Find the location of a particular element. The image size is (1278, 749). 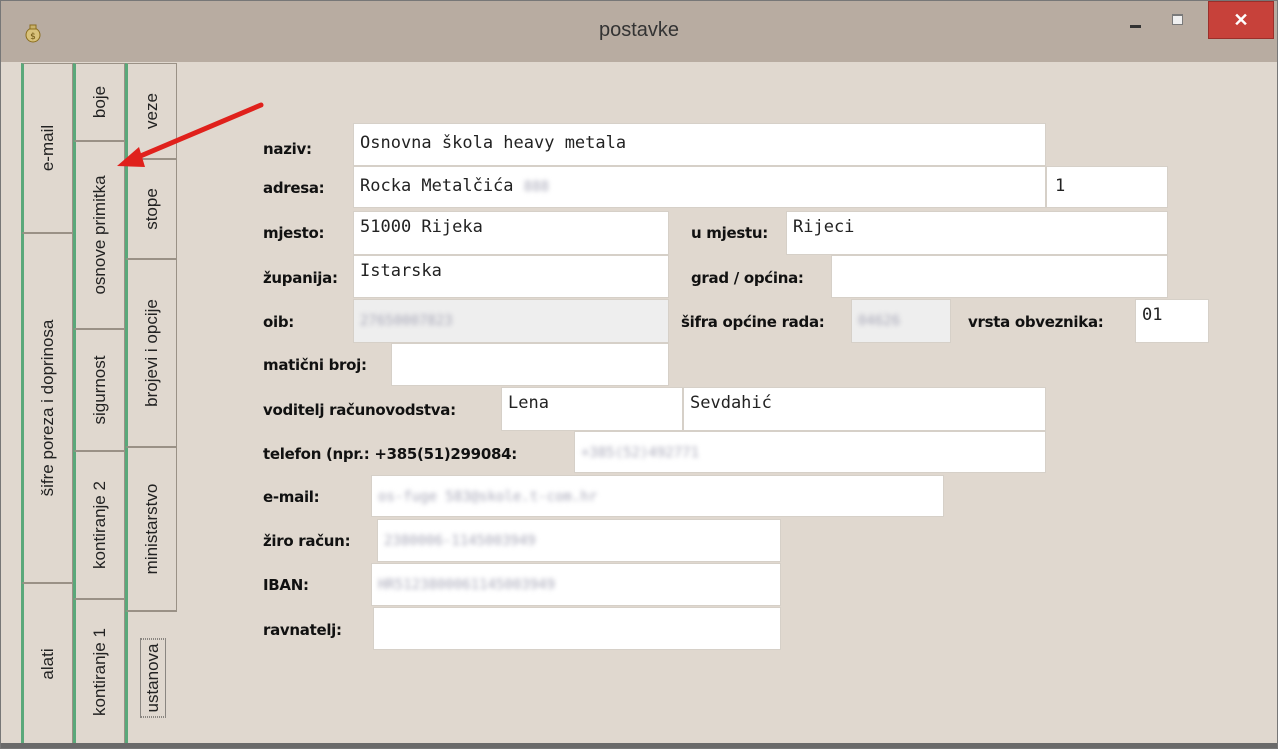

zupanija-label: županija: is located at coordinates (300, 278).